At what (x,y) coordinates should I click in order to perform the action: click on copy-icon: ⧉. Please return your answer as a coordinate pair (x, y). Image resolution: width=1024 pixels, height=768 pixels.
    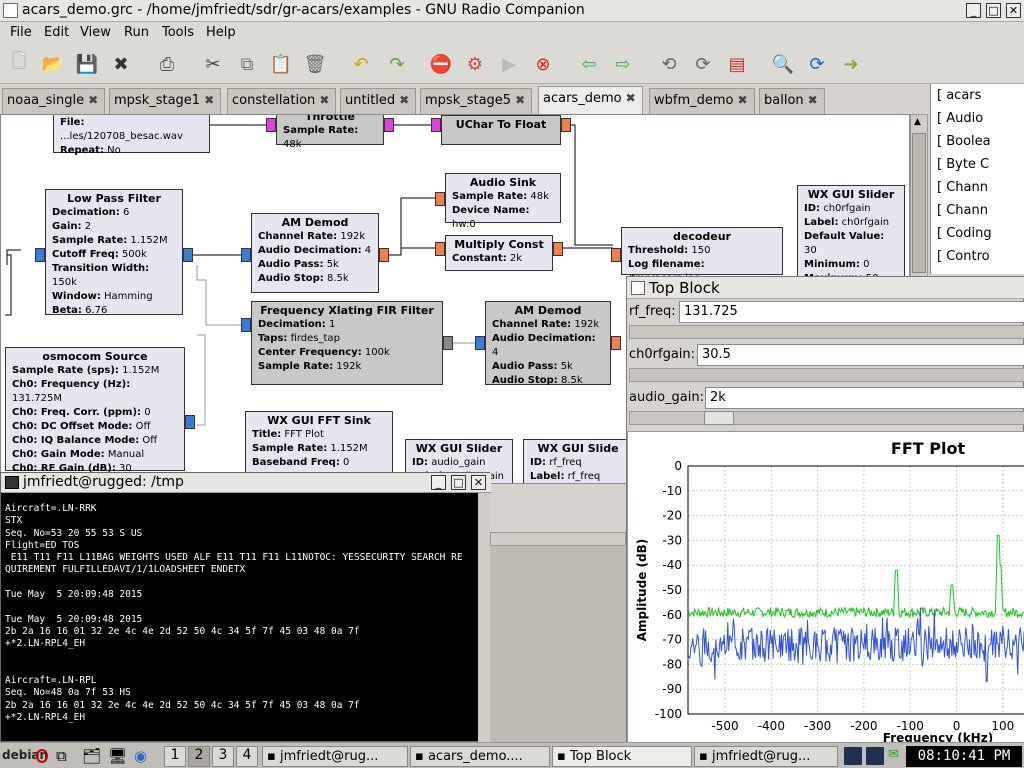
    Looking at the image, I should click on (247, 64).